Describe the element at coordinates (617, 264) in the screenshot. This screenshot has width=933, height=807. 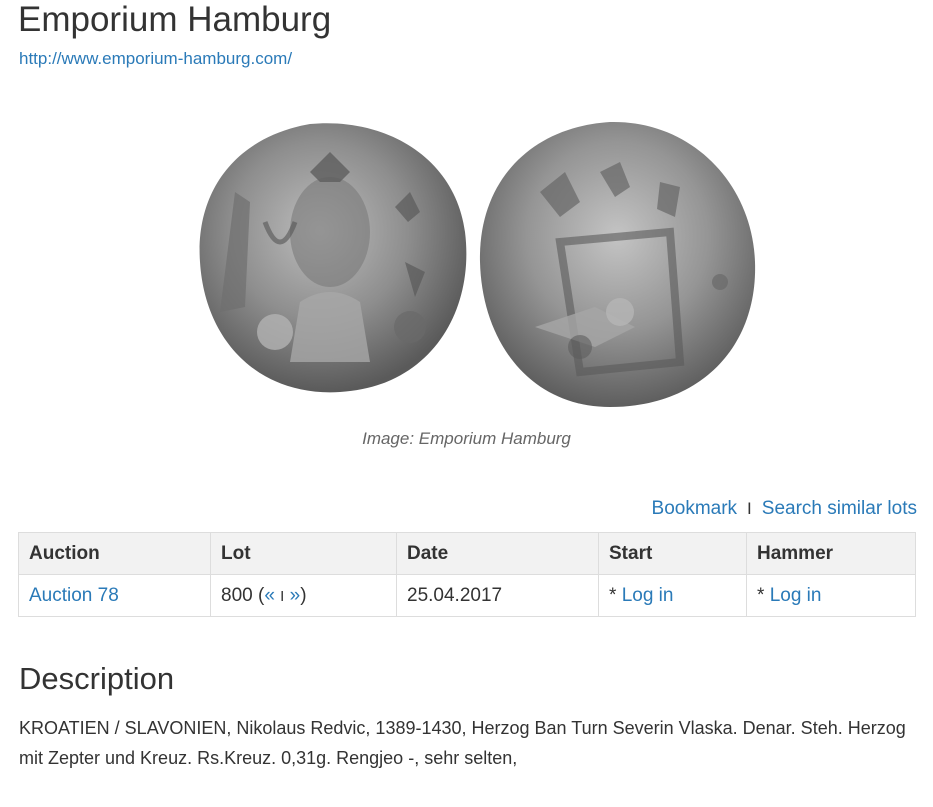
I see `coin-reverse` at that location.